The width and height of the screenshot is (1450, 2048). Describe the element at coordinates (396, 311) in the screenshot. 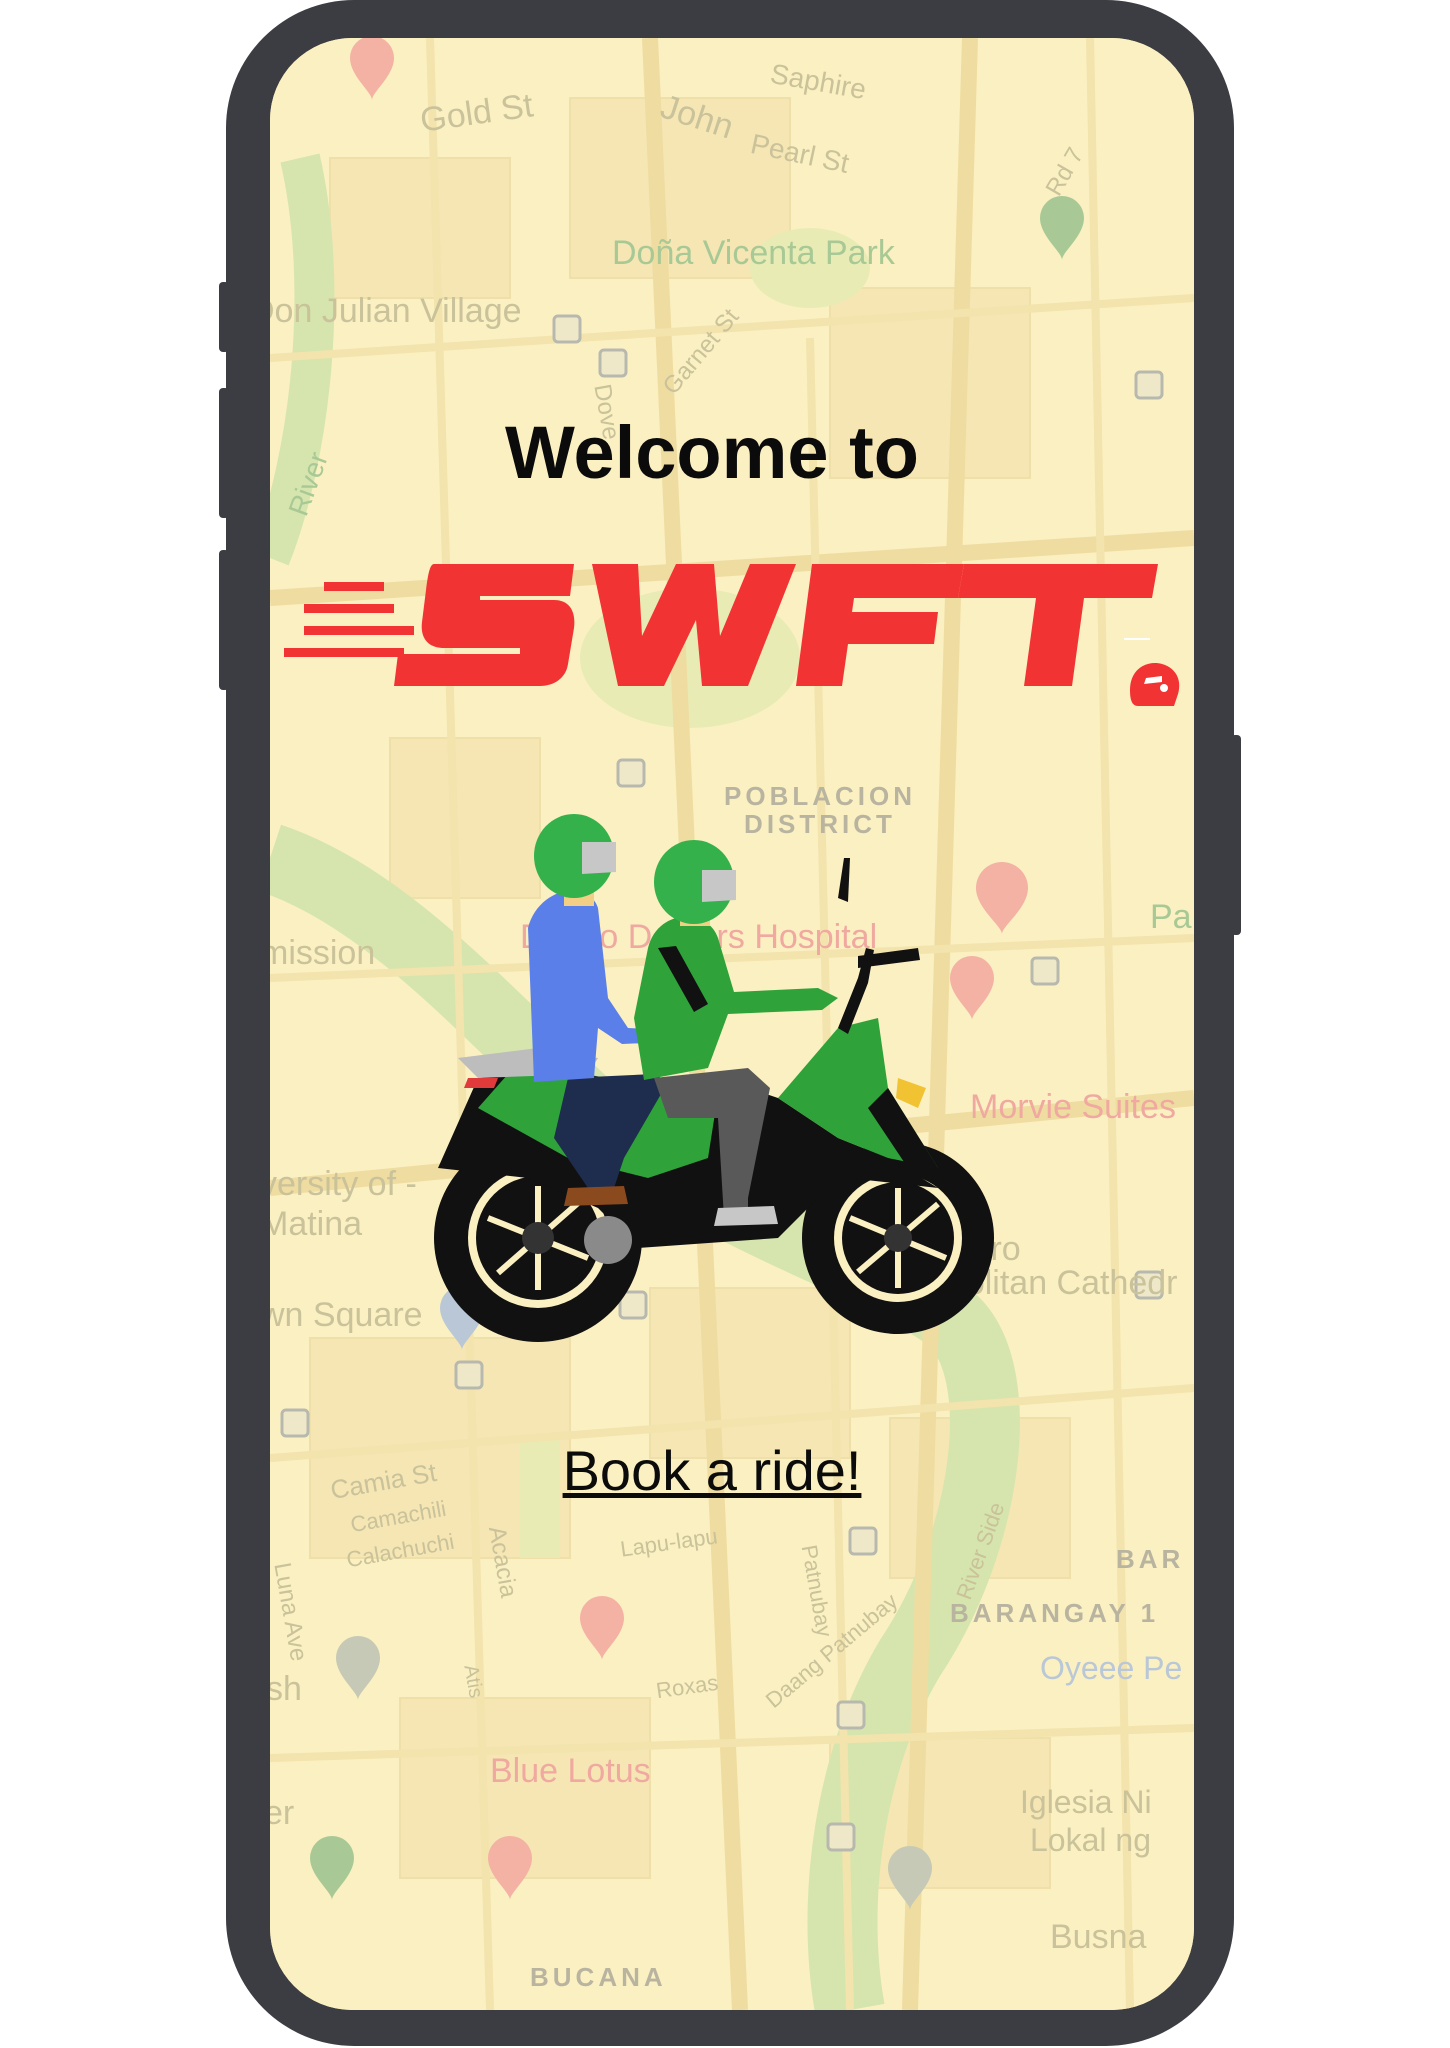

I see `map-label: Don Julian Village` at that location.